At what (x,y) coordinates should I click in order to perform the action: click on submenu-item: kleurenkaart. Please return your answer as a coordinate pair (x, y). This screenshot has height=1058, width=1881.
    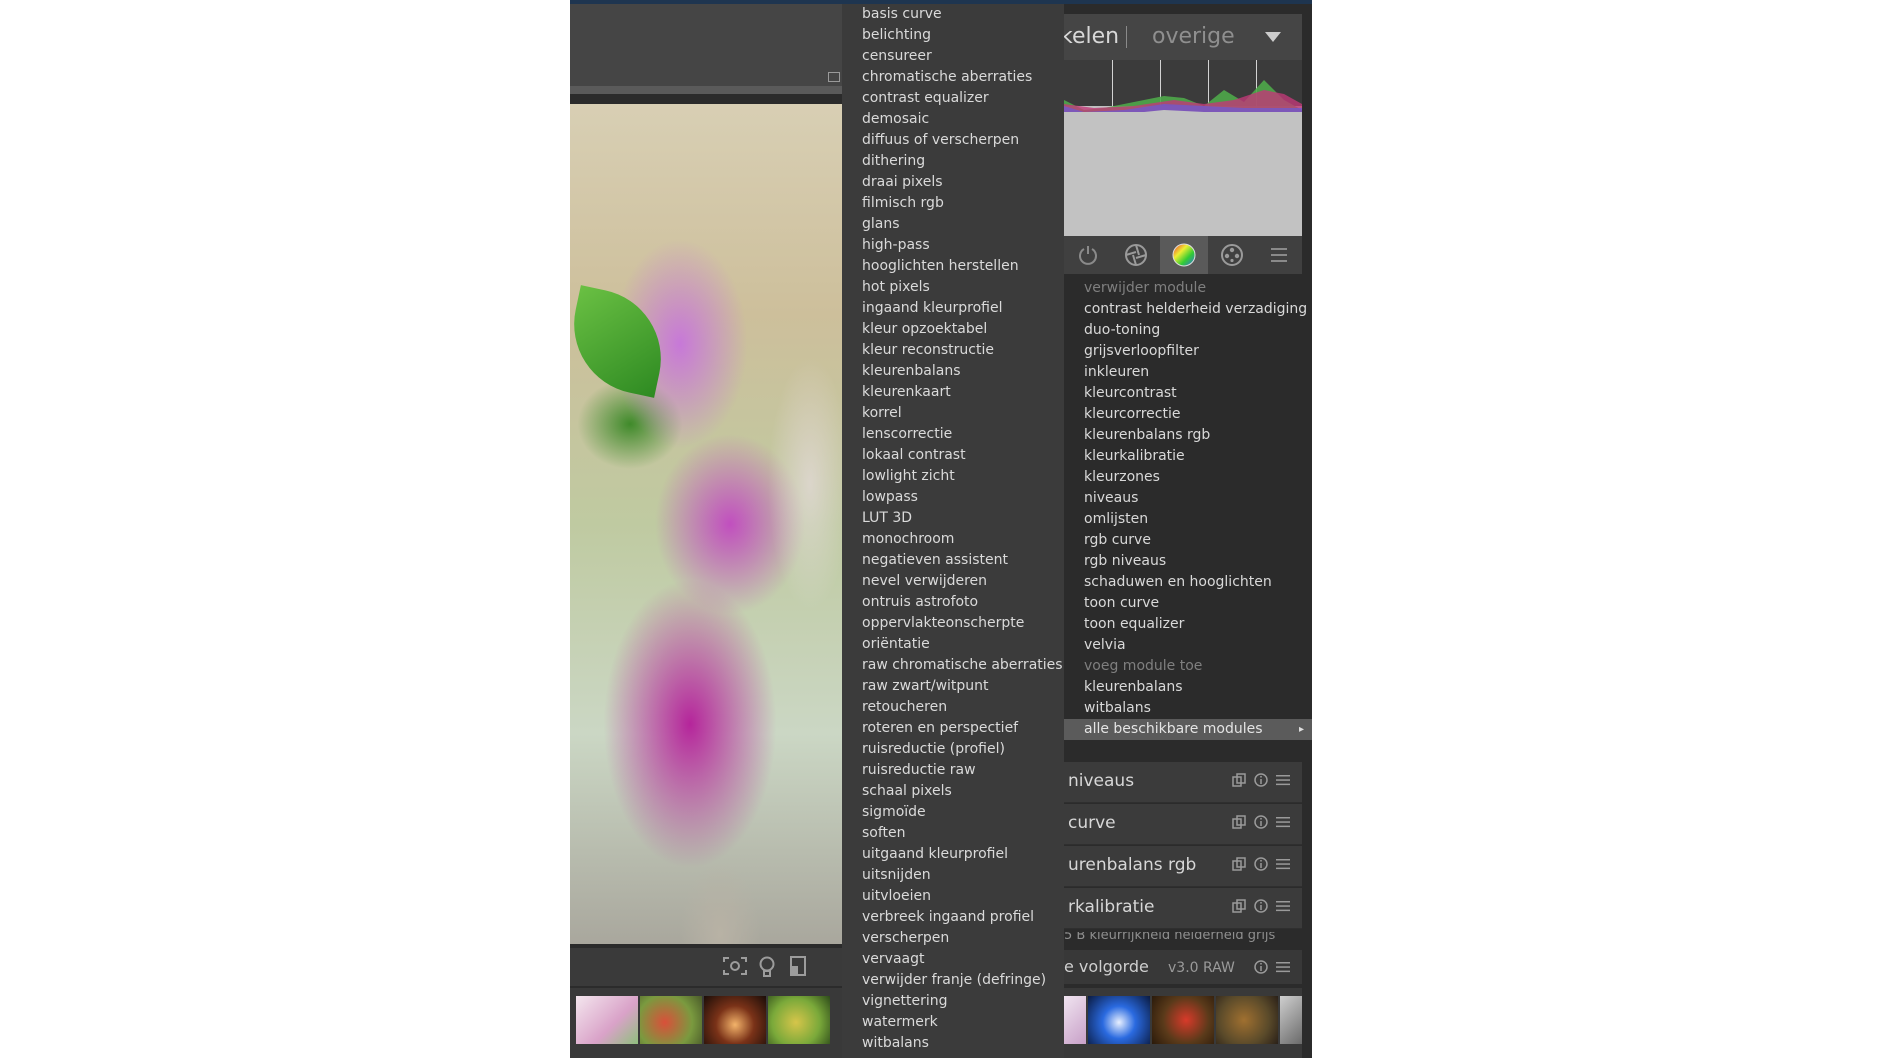
    Looking at the image, I should click on (953, 392).